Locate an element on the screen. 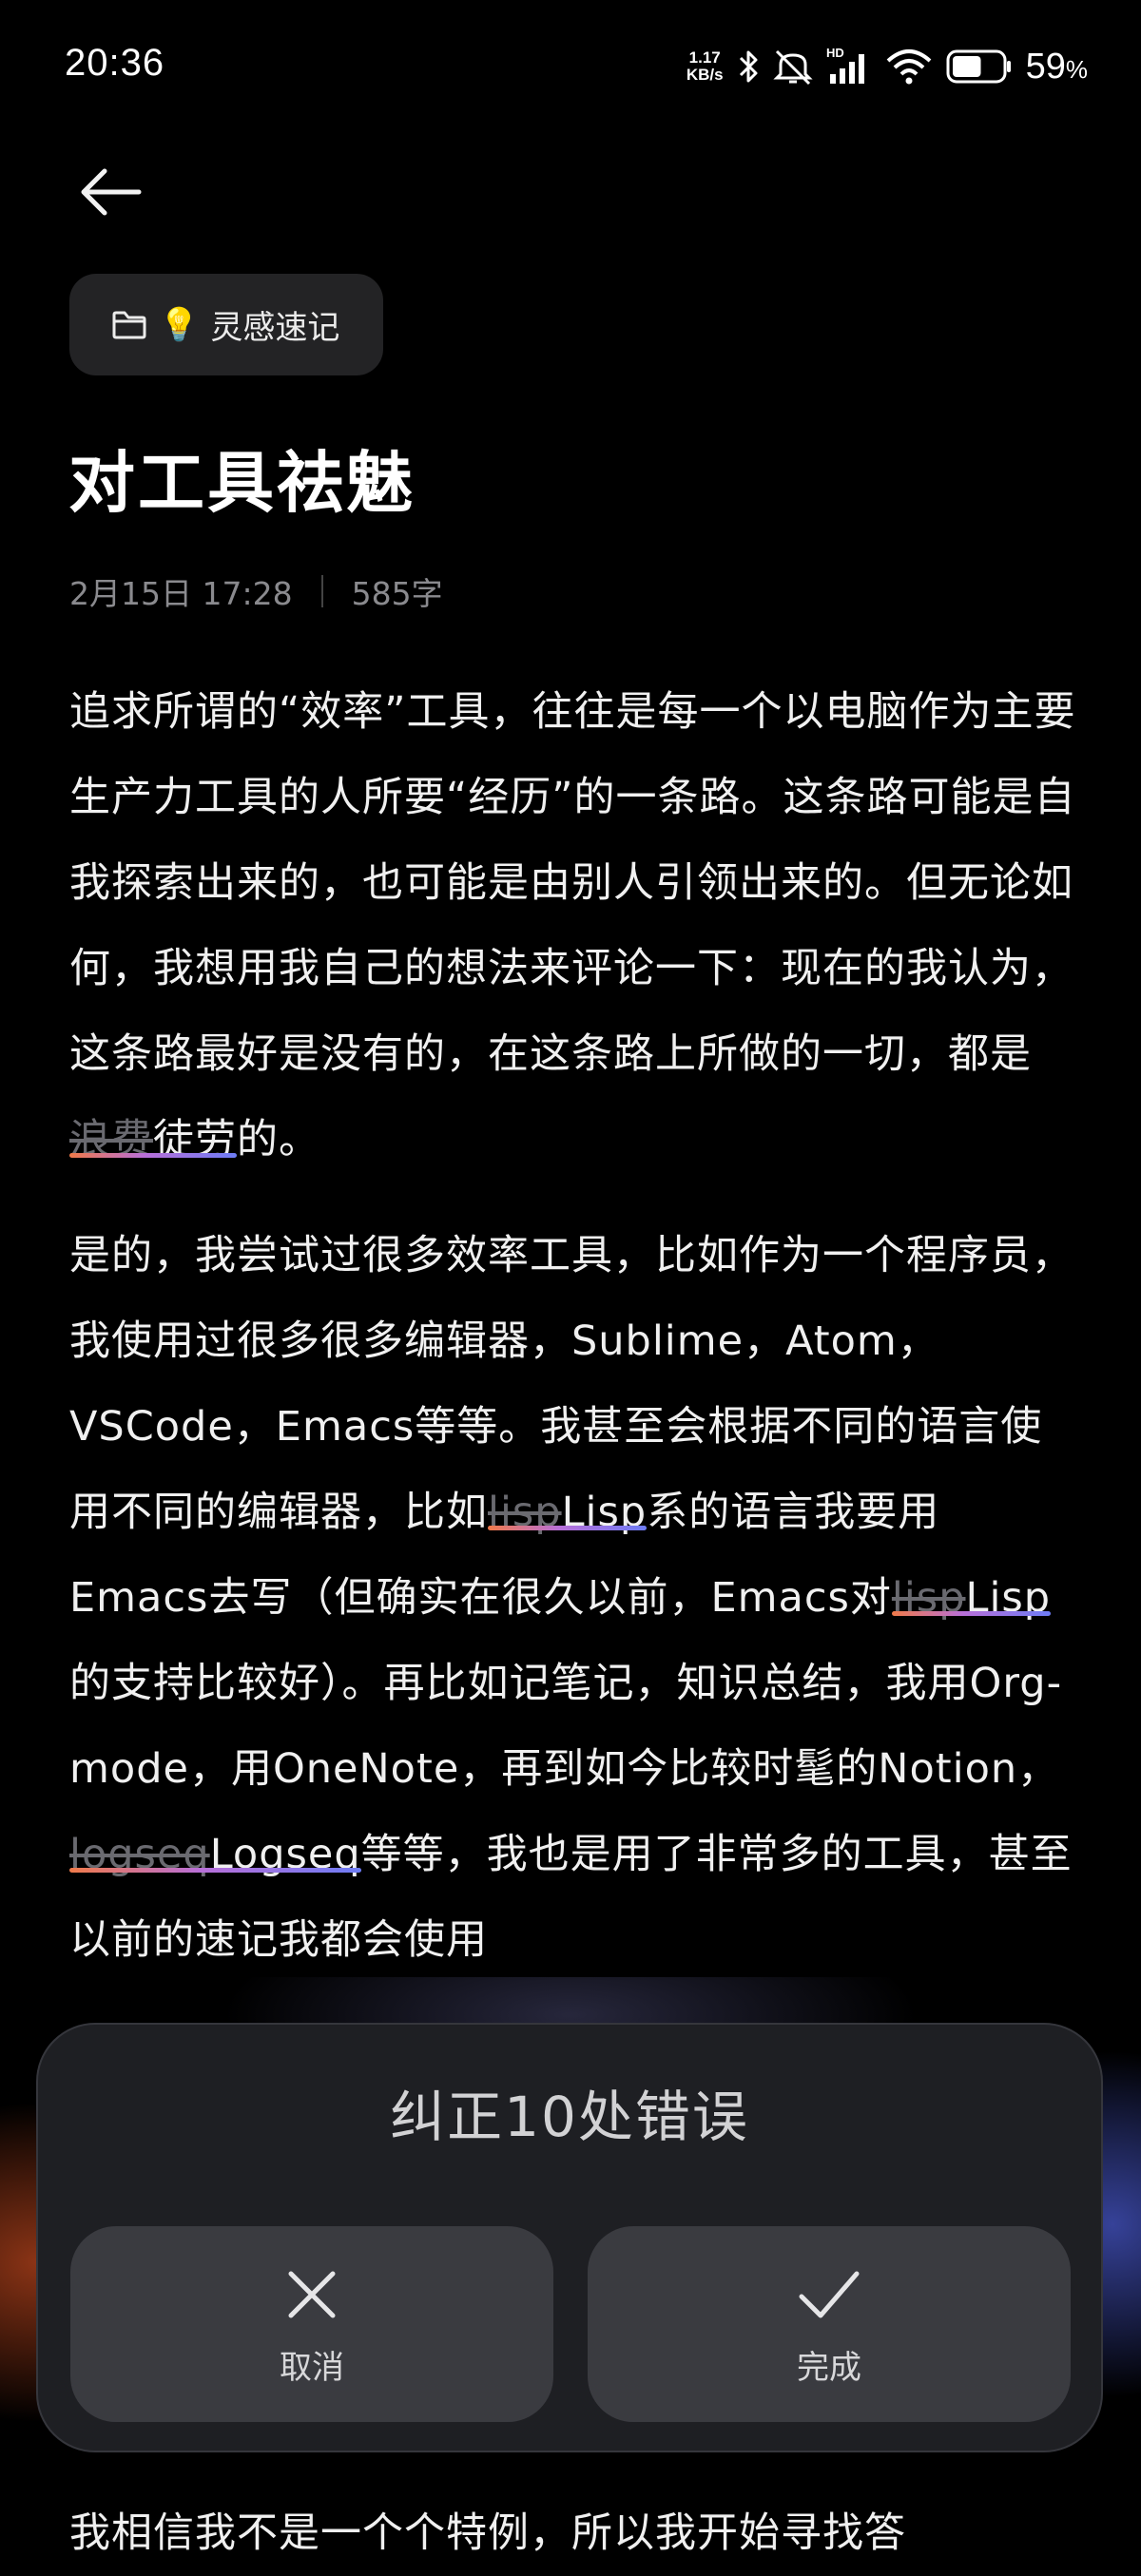 Image resolution: width=1141 pixels, height=2576 pixels. network-speed-unit: KB/s is located at coordinates (705, 75).